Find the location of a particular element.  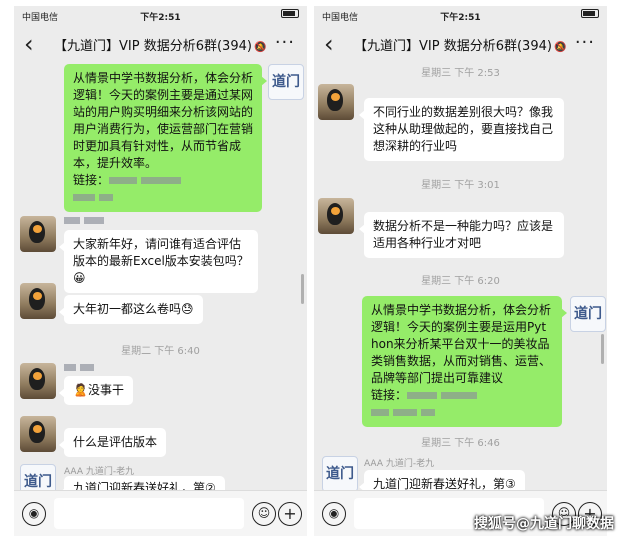

message-input is located at coordinates (149, 513).